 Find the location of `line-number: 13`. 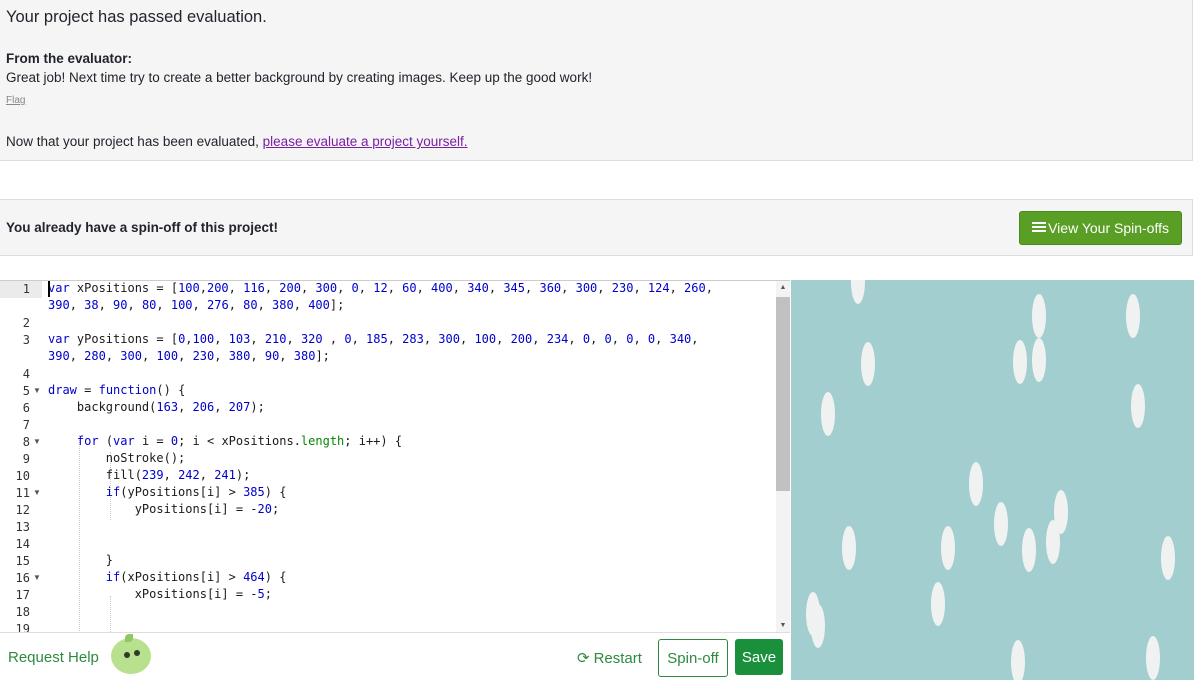

line-number: 13 is located at coordinates (22, 527).